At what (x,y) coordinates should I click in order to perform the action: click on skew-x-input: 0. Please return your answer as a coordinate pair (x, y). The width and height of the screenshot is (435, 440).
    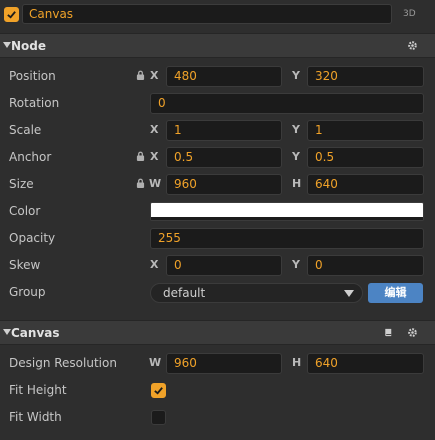
    Looking at the image, I should click on (224, 265).